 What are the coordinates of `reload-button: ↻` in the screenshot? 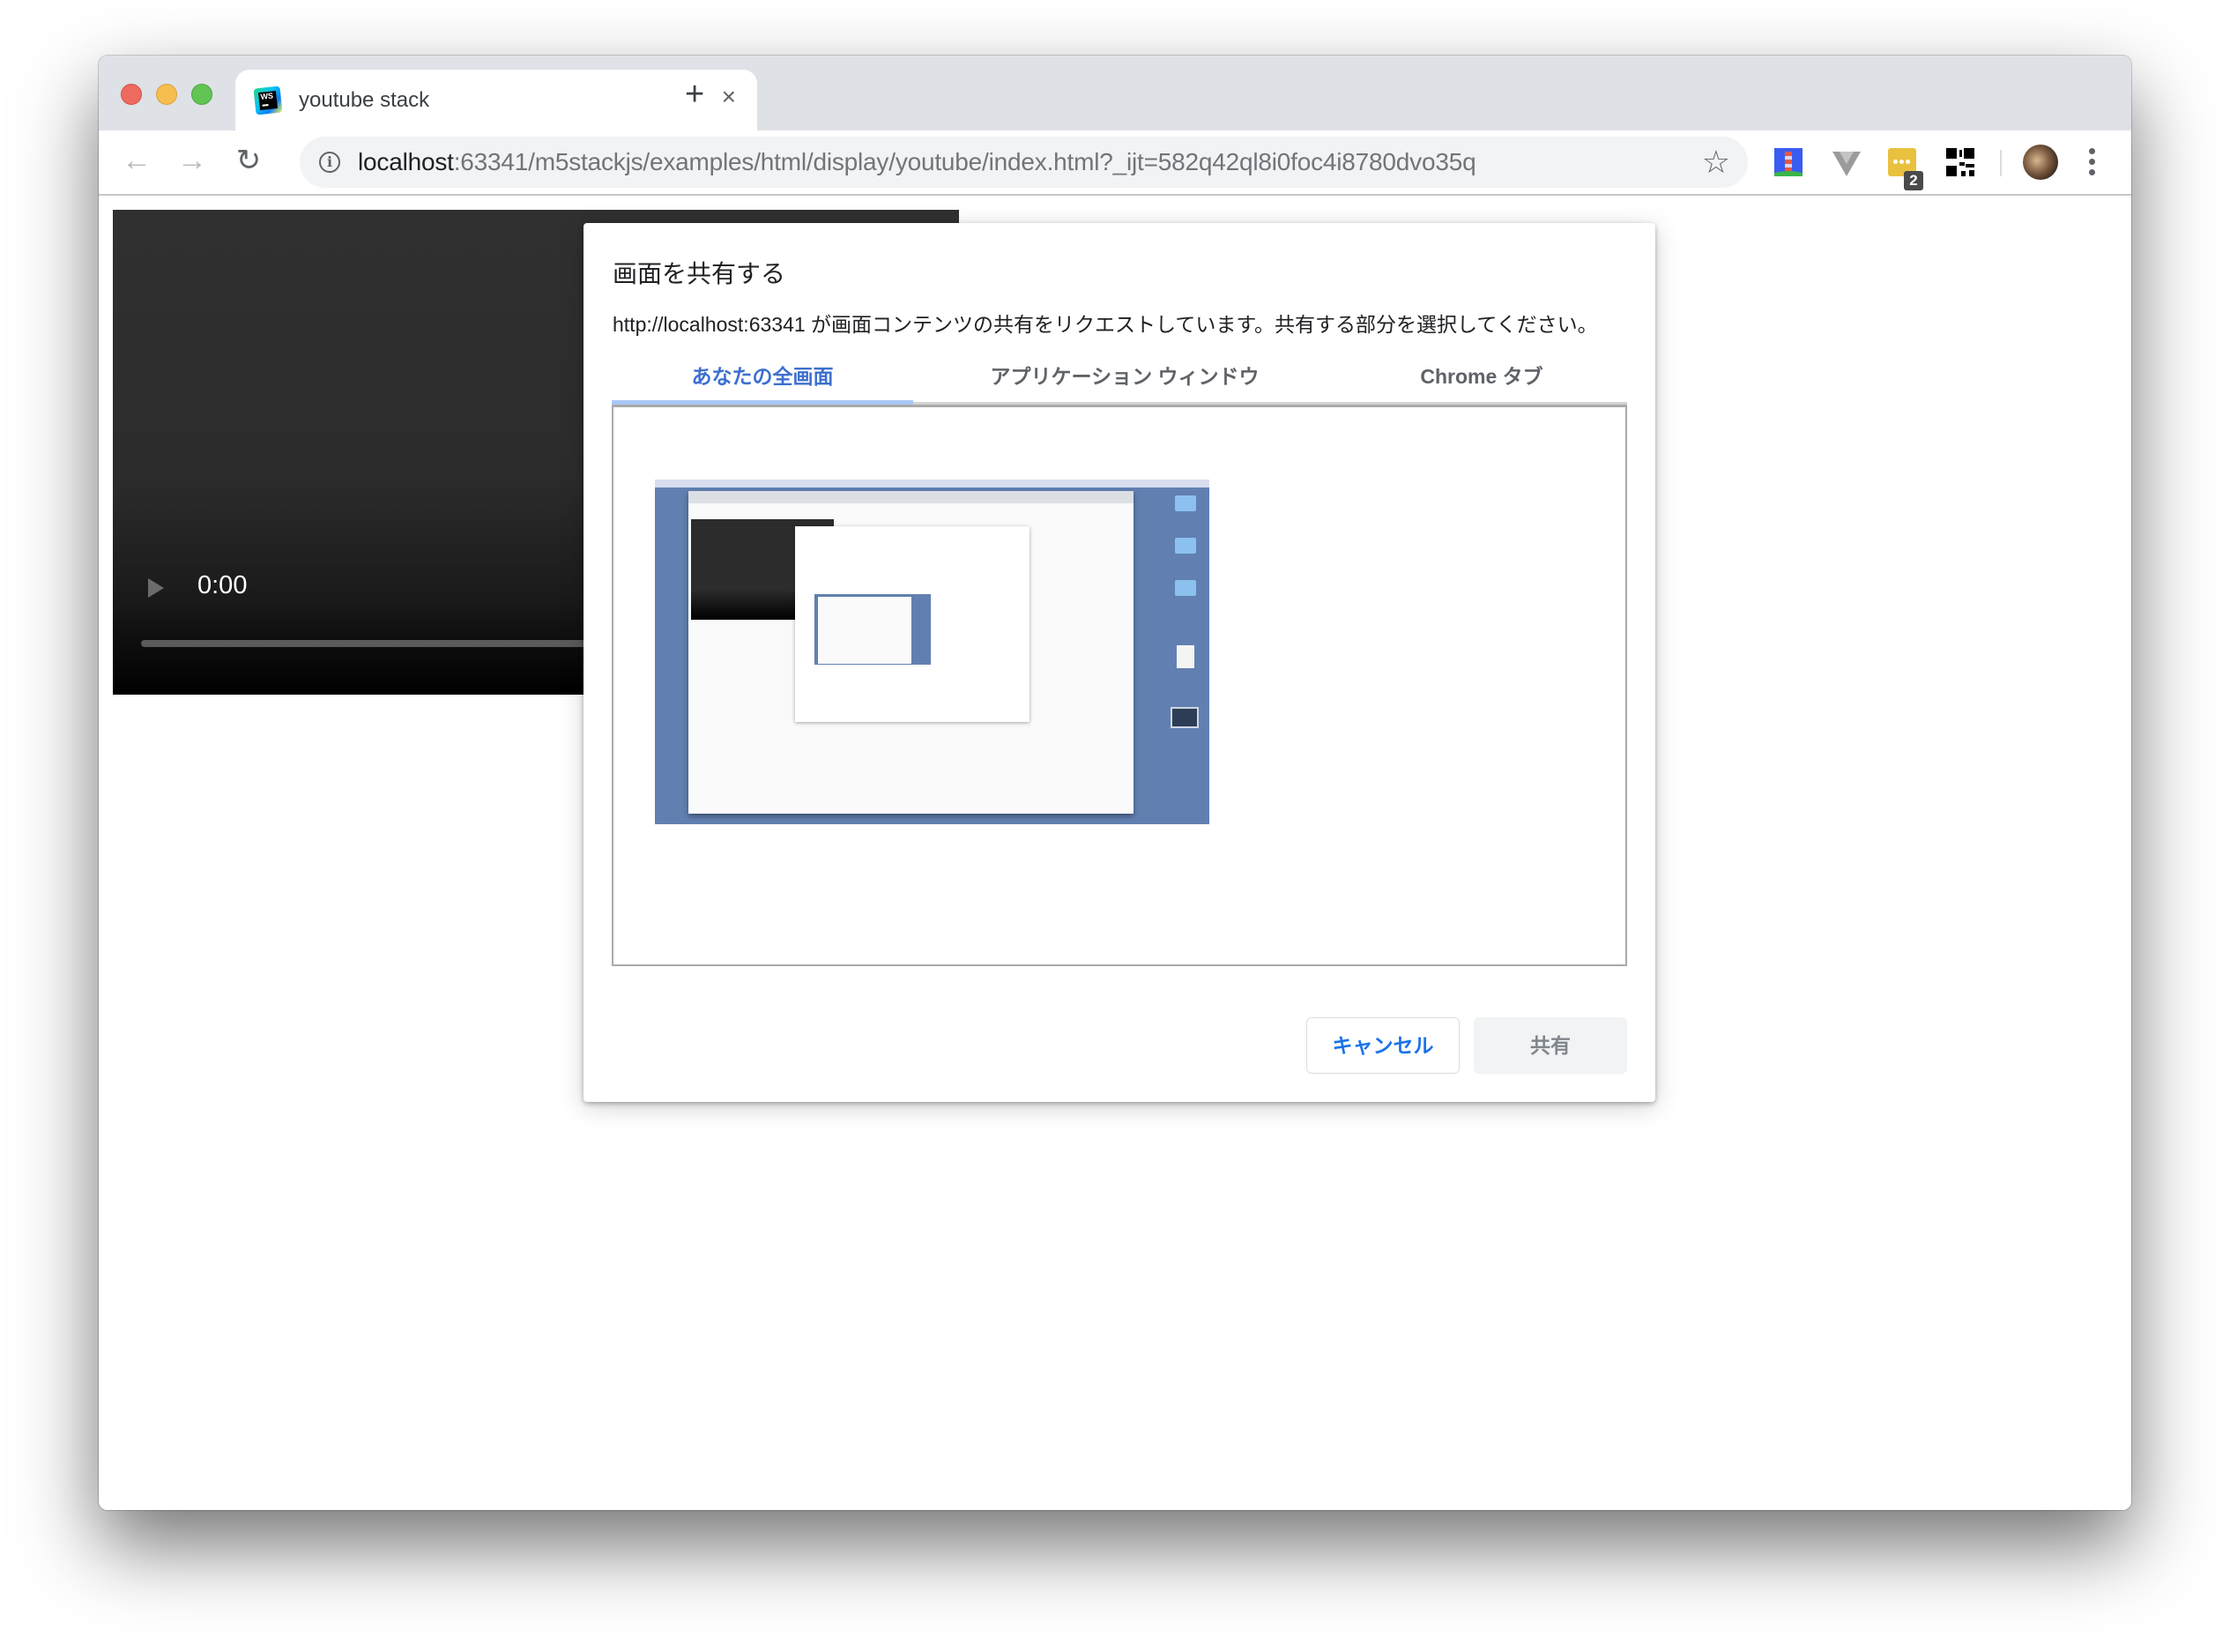 It's located at (248, 160).